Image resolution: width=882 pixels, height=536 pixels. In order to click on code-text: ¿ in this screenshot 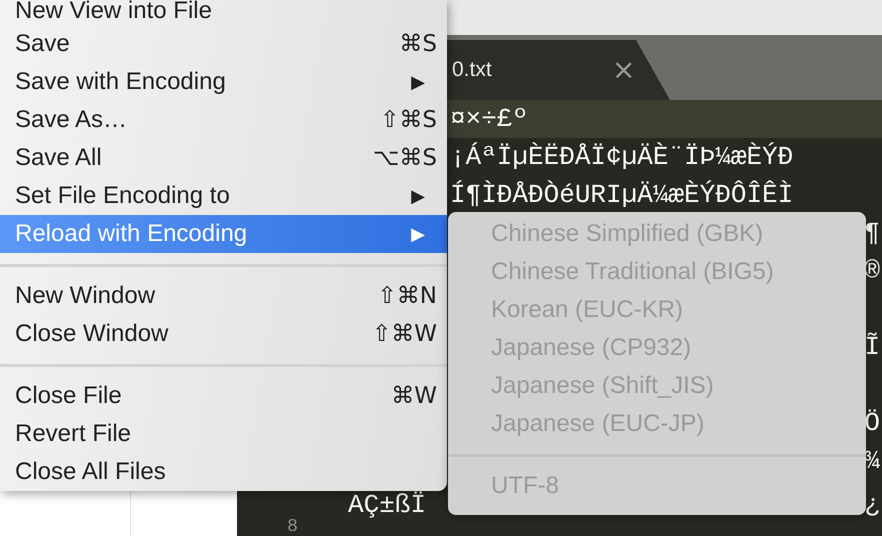, I will do `click(872, 505)`.